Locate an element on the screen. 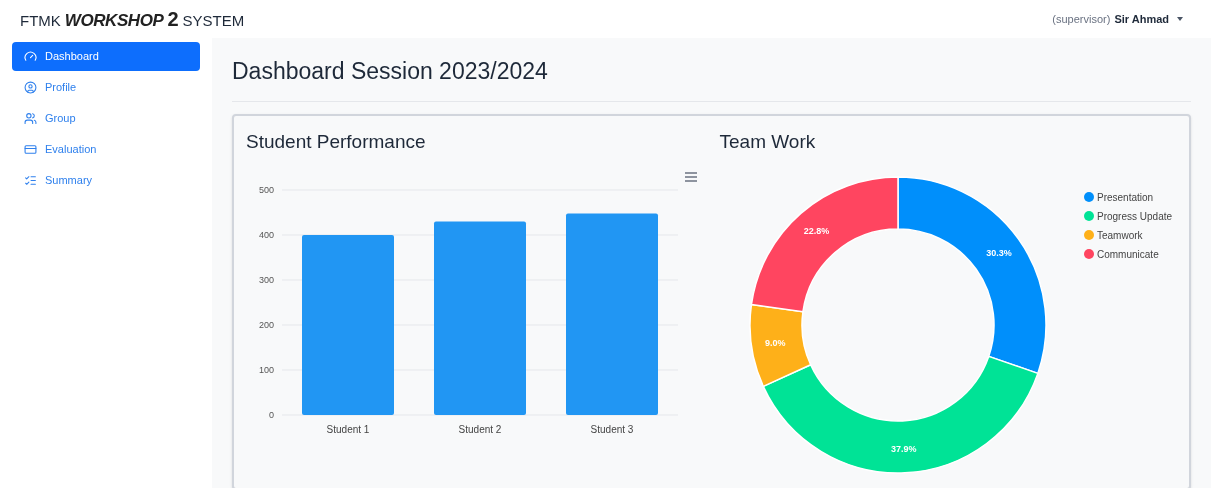 The width and height of the screenshot is (1211, 488). category-label: Student 1 is located at coordinates (348, 429).